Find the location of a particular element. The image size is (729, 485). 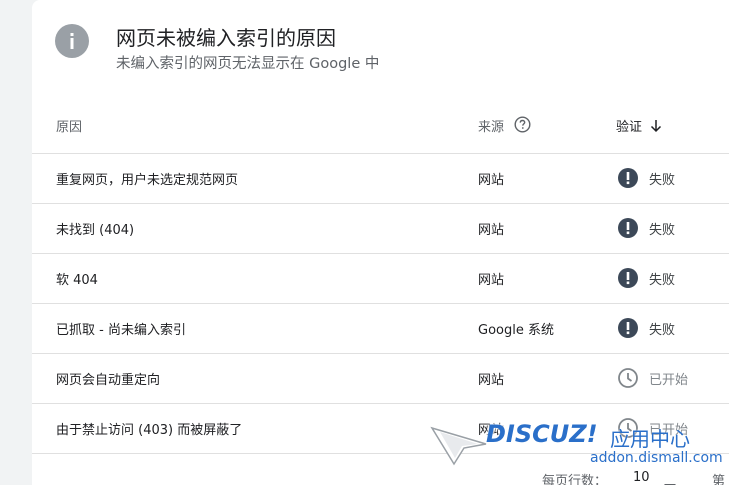

table-row: 已抓取 - 尚未编入索引 Google 系统 失败 is located at coordinates (380, 328).